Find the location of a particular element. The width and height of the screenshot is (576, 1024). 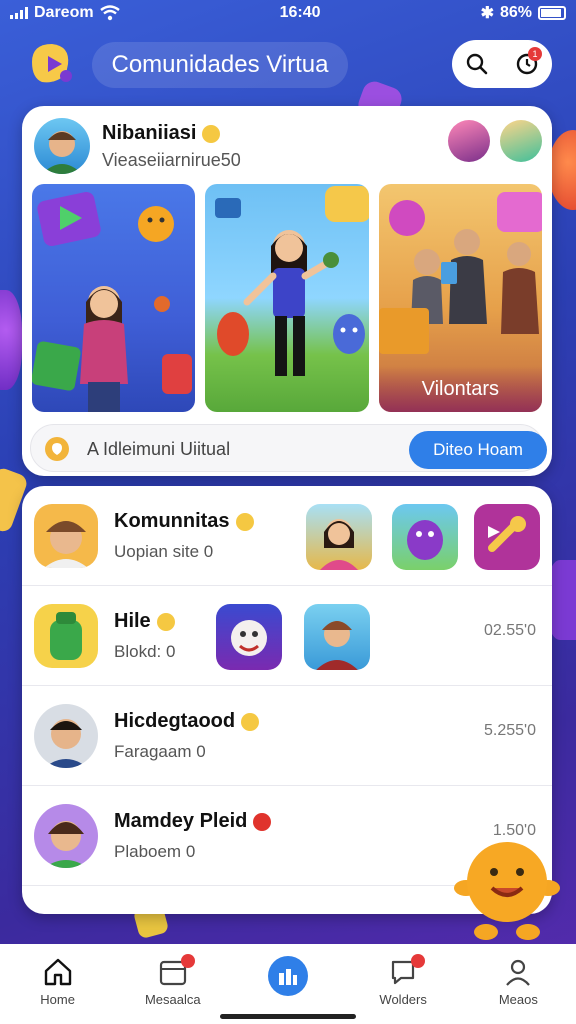

status-time: 16:40 is located at coordinates (300, 12).